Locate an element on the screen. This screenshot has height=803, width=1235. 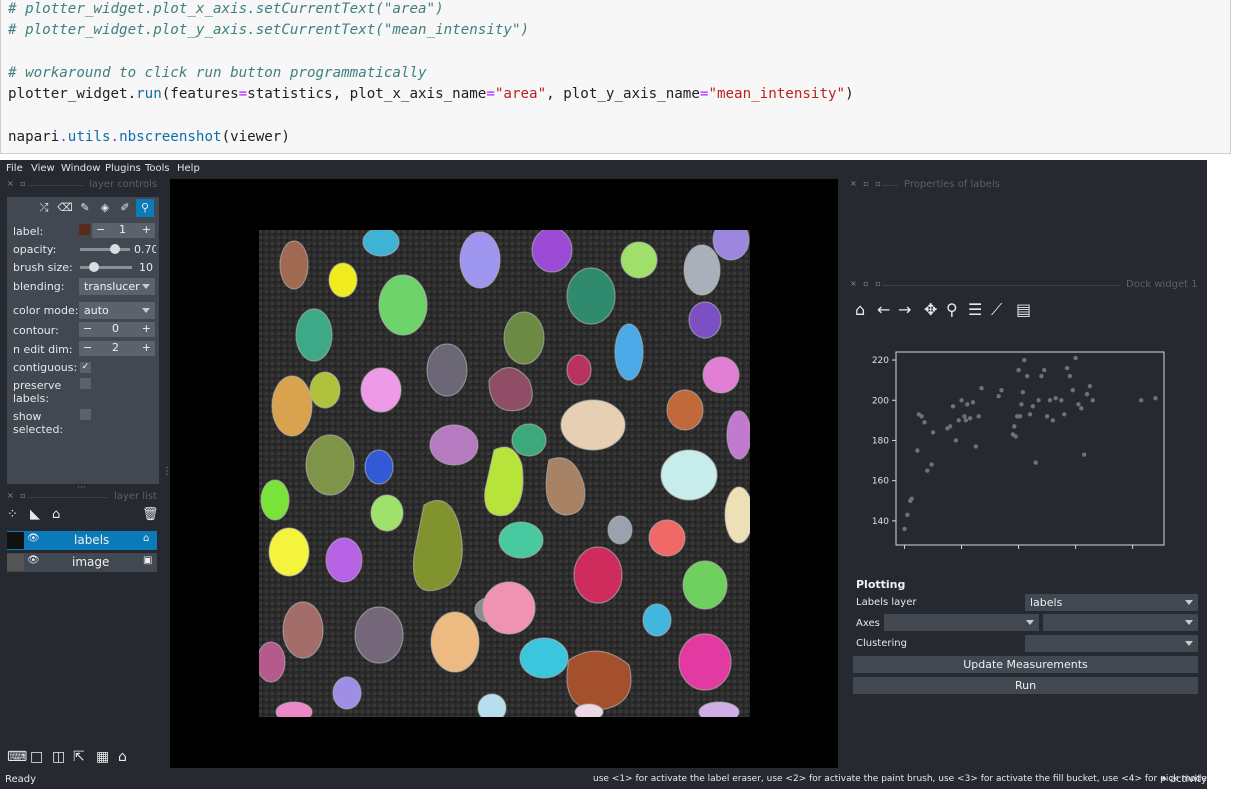
plotting-title: Plotting is located at coordinates (881, 584).